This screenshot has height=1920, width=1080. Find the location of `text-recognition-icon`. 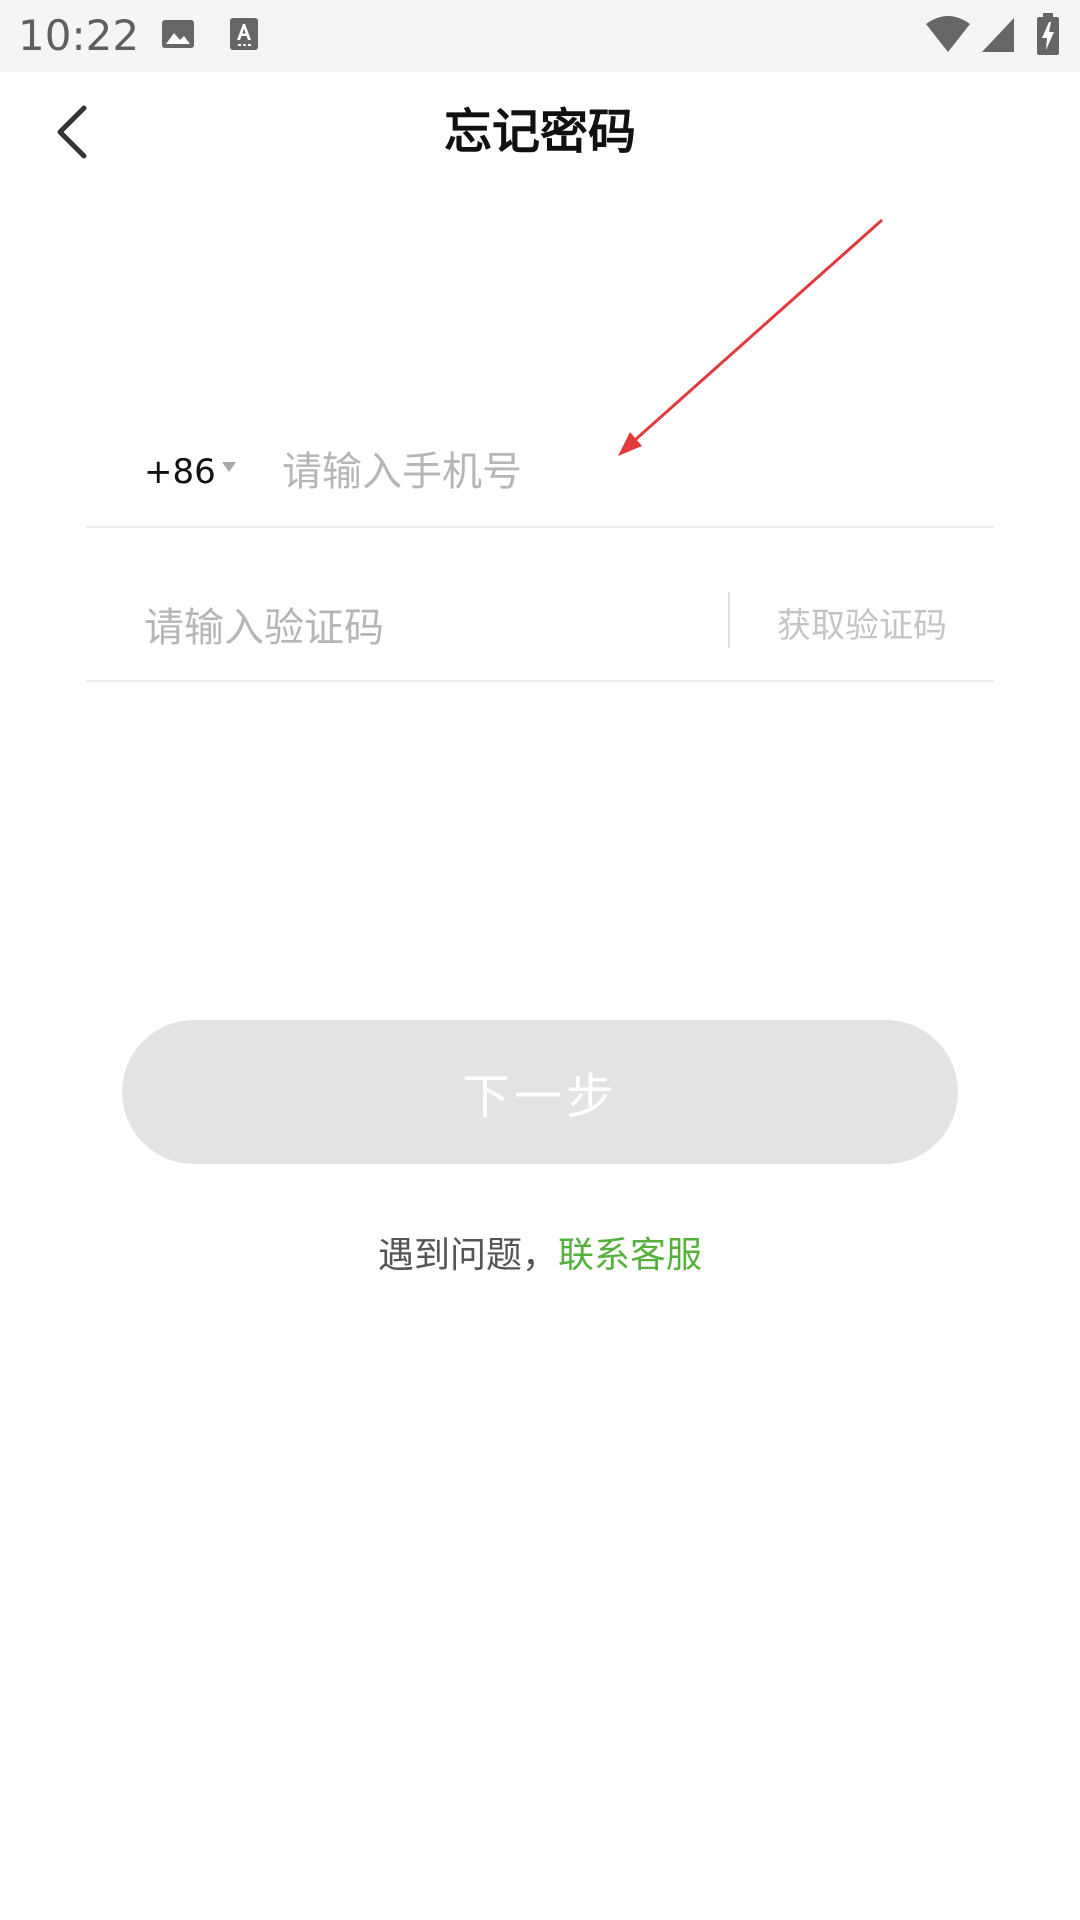

text-recognition-icon is located at coordinates (244, 34).